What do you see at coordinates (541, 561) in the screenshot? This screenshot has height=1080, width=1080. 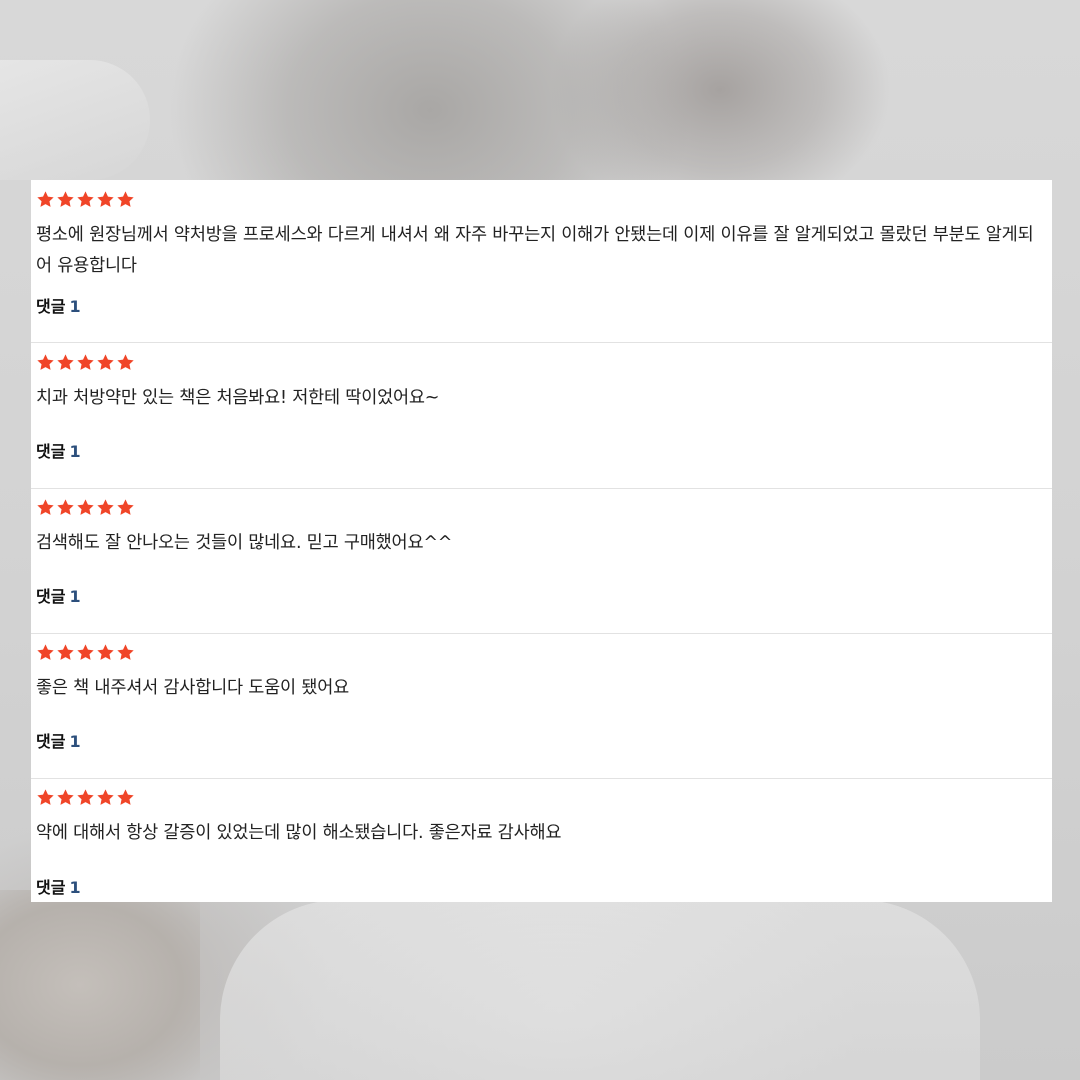 I see `review-item: 검색해도 잘 안나오는 것들이 많네요. 믿고 구매했어요^^ 댓글 1` at bounding box center [541, 561].